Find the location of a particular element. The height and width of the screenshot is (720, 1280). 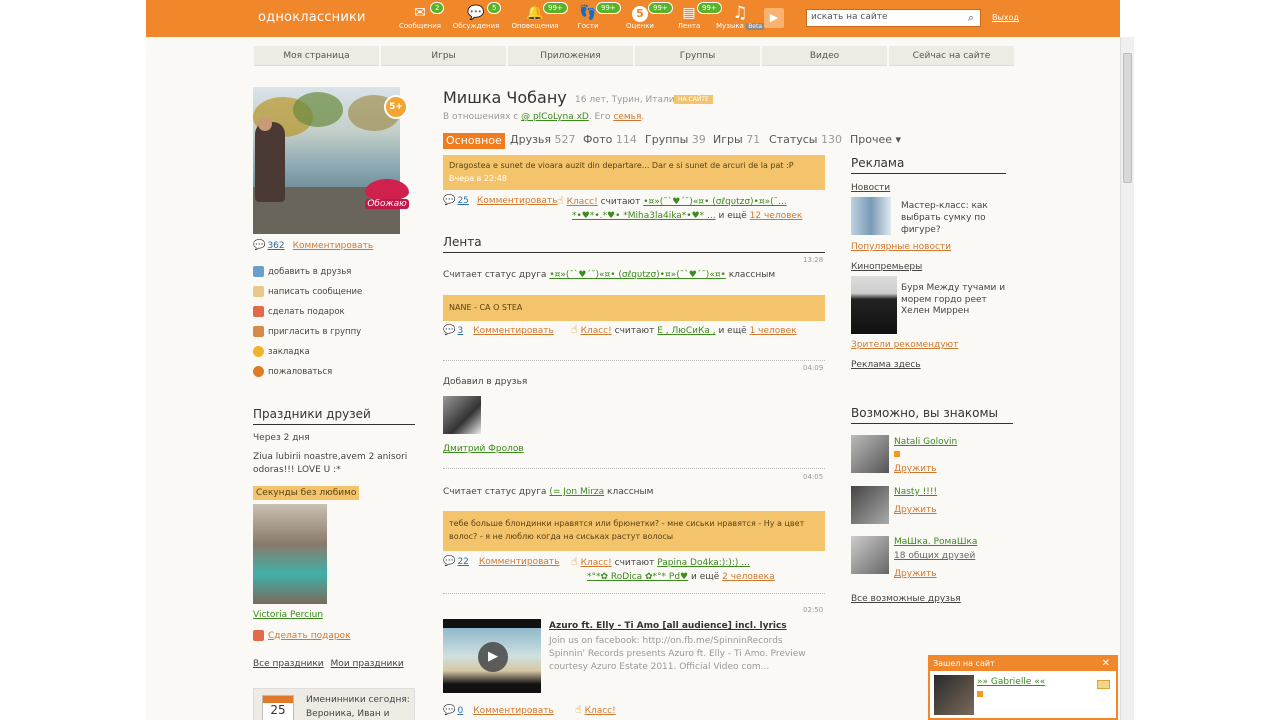

feed-title: Лента is located at coordinates (462, 242).